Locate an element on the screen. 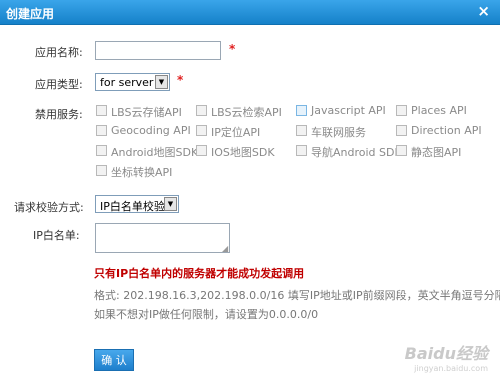 Image resolution: width=500 pixels, height=381 pixels. verify-method-label: 请求校验方式: is located at coordinates (49, 207).